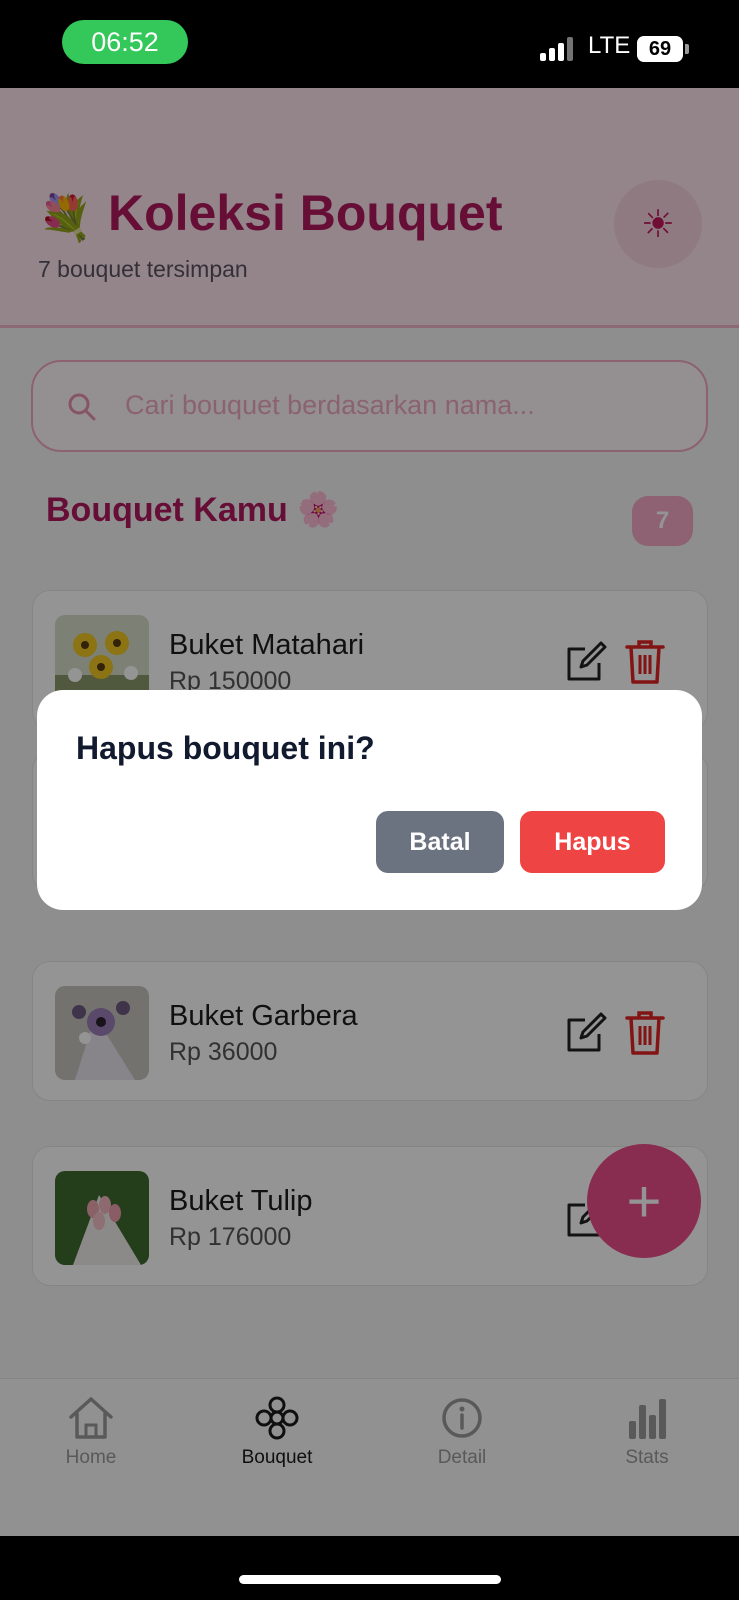 This screenshot has height=1600, width=739. What do you see at coordinates (369, 800) in the screenshot?
I see `confirm-delete-dialog: Hapus bouquet ini? Batal Hapus` at bounding box center [369, 800].